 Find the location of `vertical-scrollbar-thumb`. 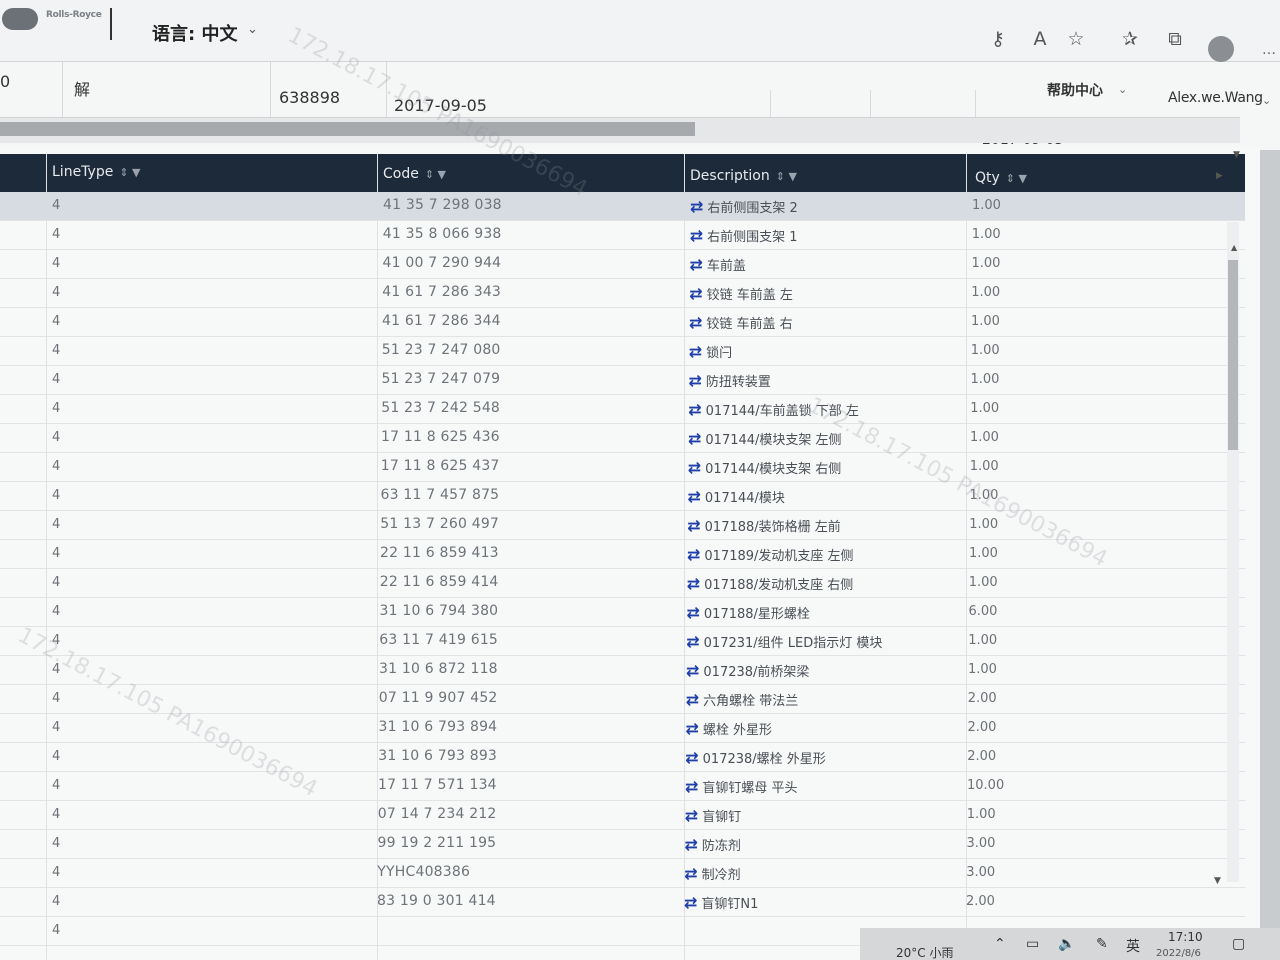

vertical-scrollbar-thumb is located at coordinates (1233, 355).